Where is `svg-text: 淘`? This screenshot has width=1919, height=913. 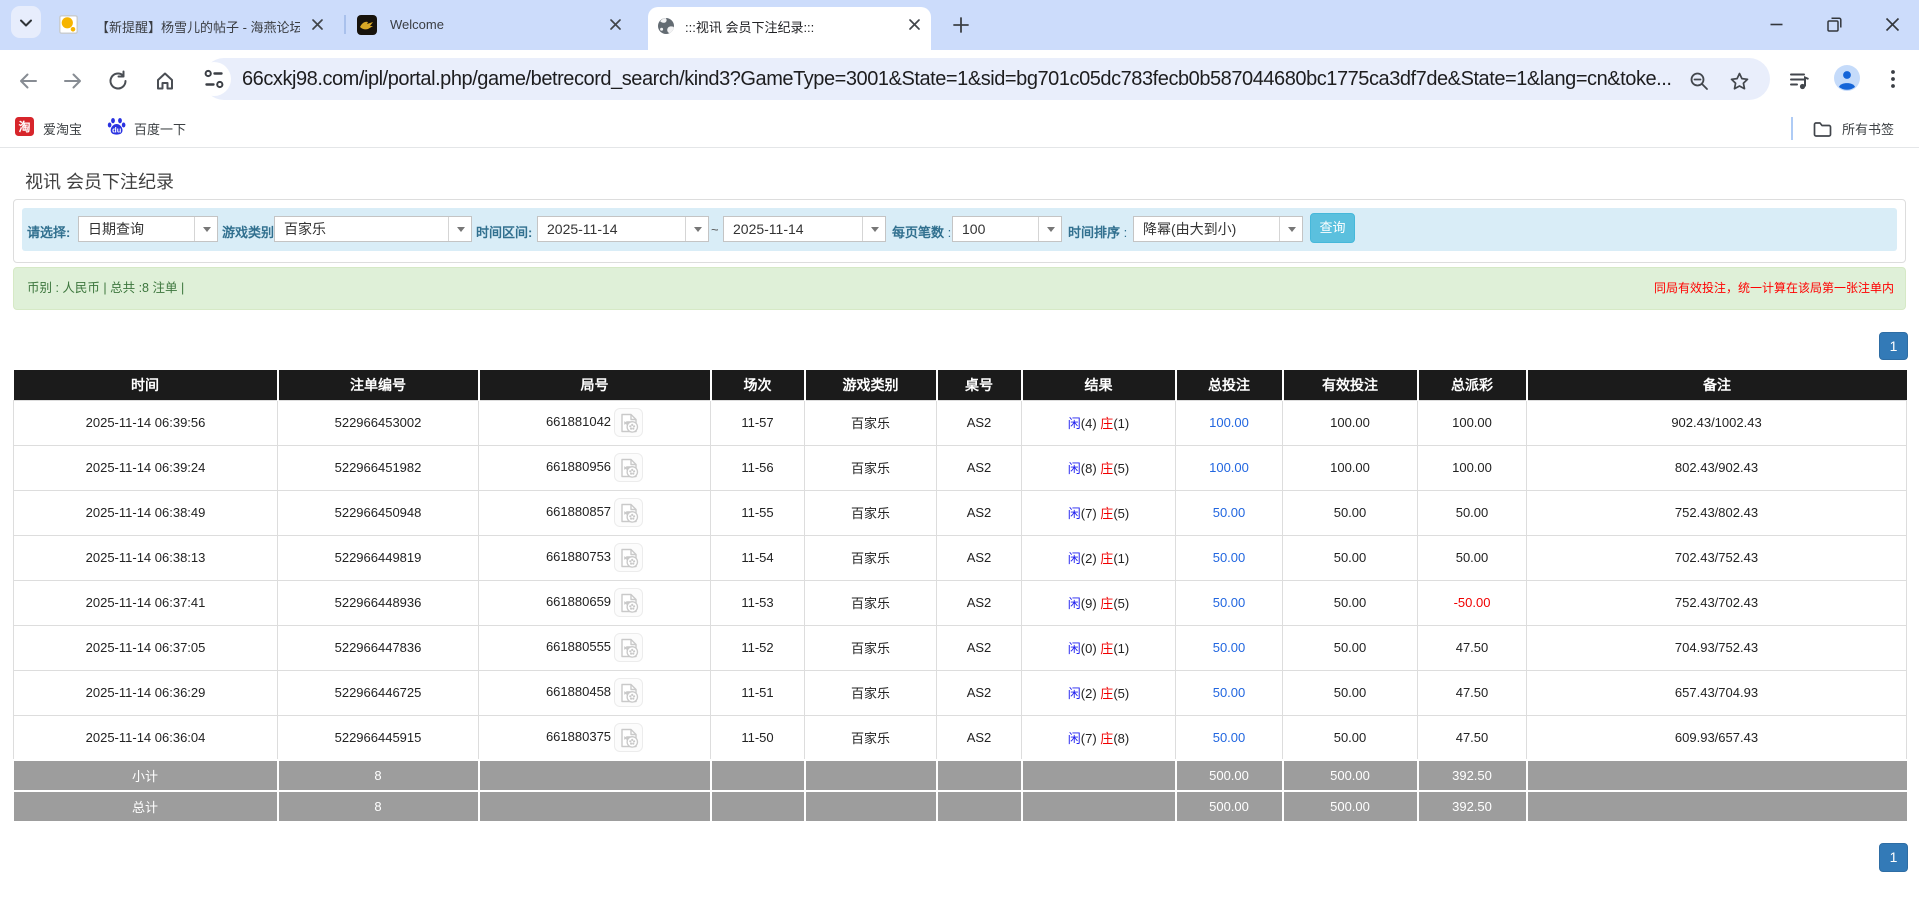
svg-text: 淘 is located at coordinates (24, 126).